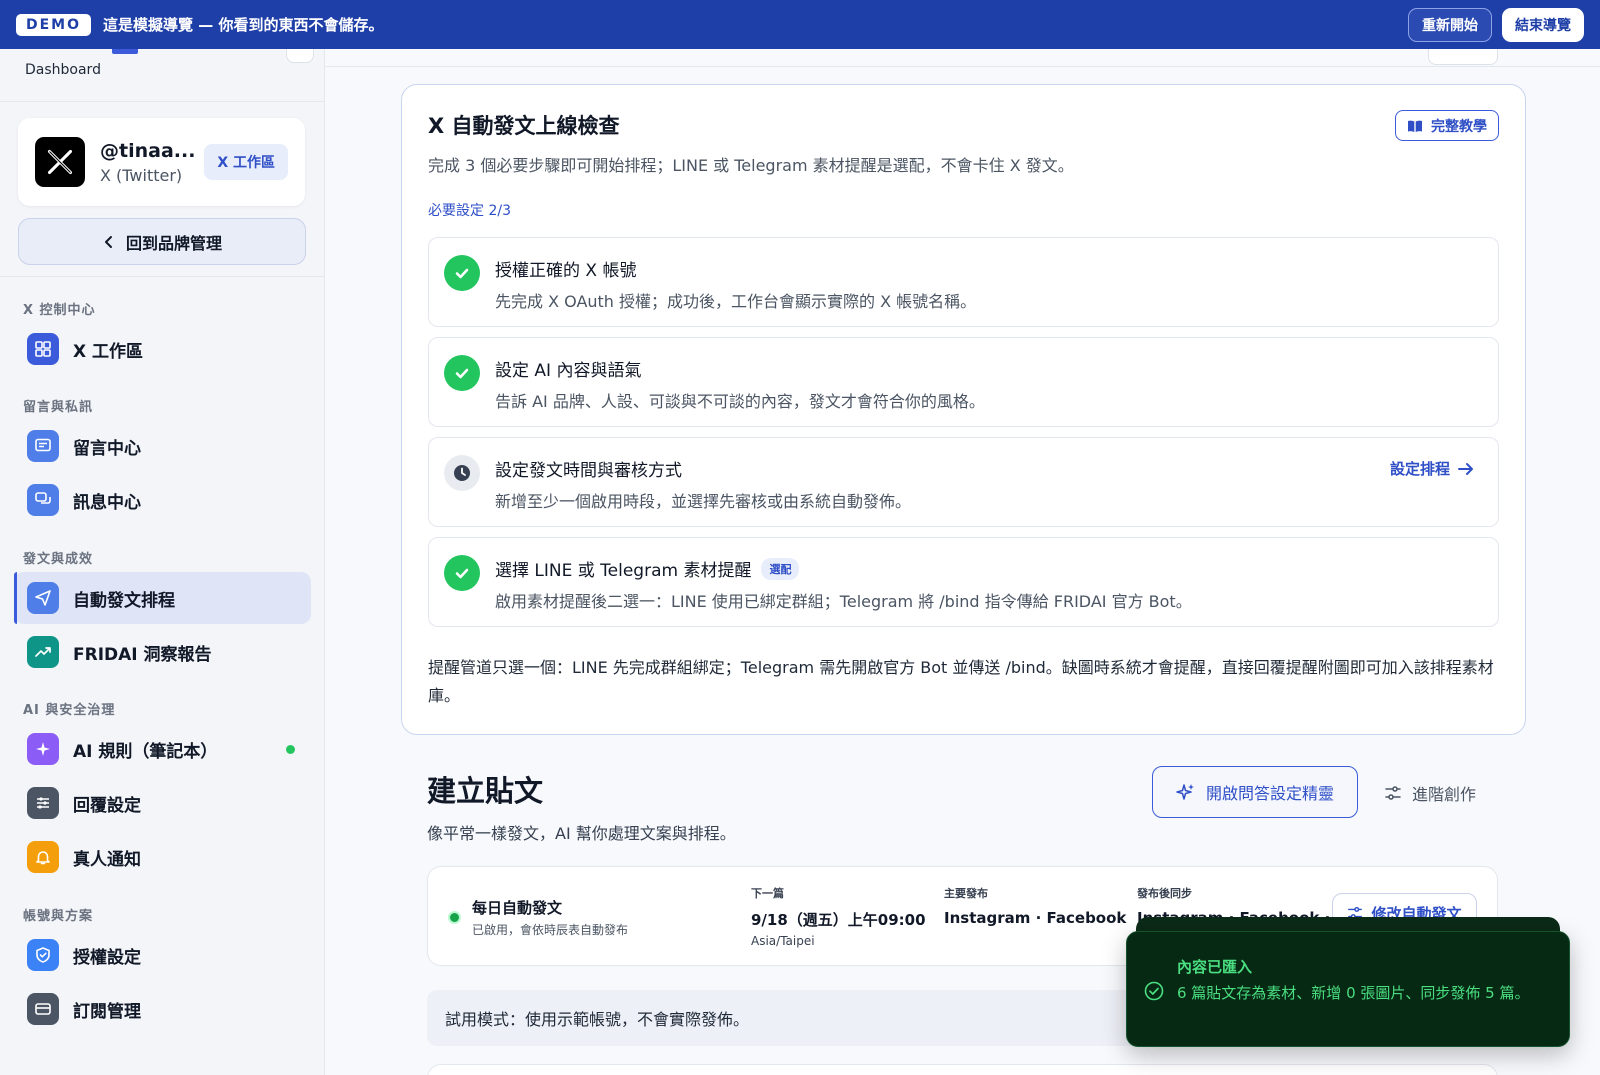  I want to click on x-logo-icon, so click(60, 162).